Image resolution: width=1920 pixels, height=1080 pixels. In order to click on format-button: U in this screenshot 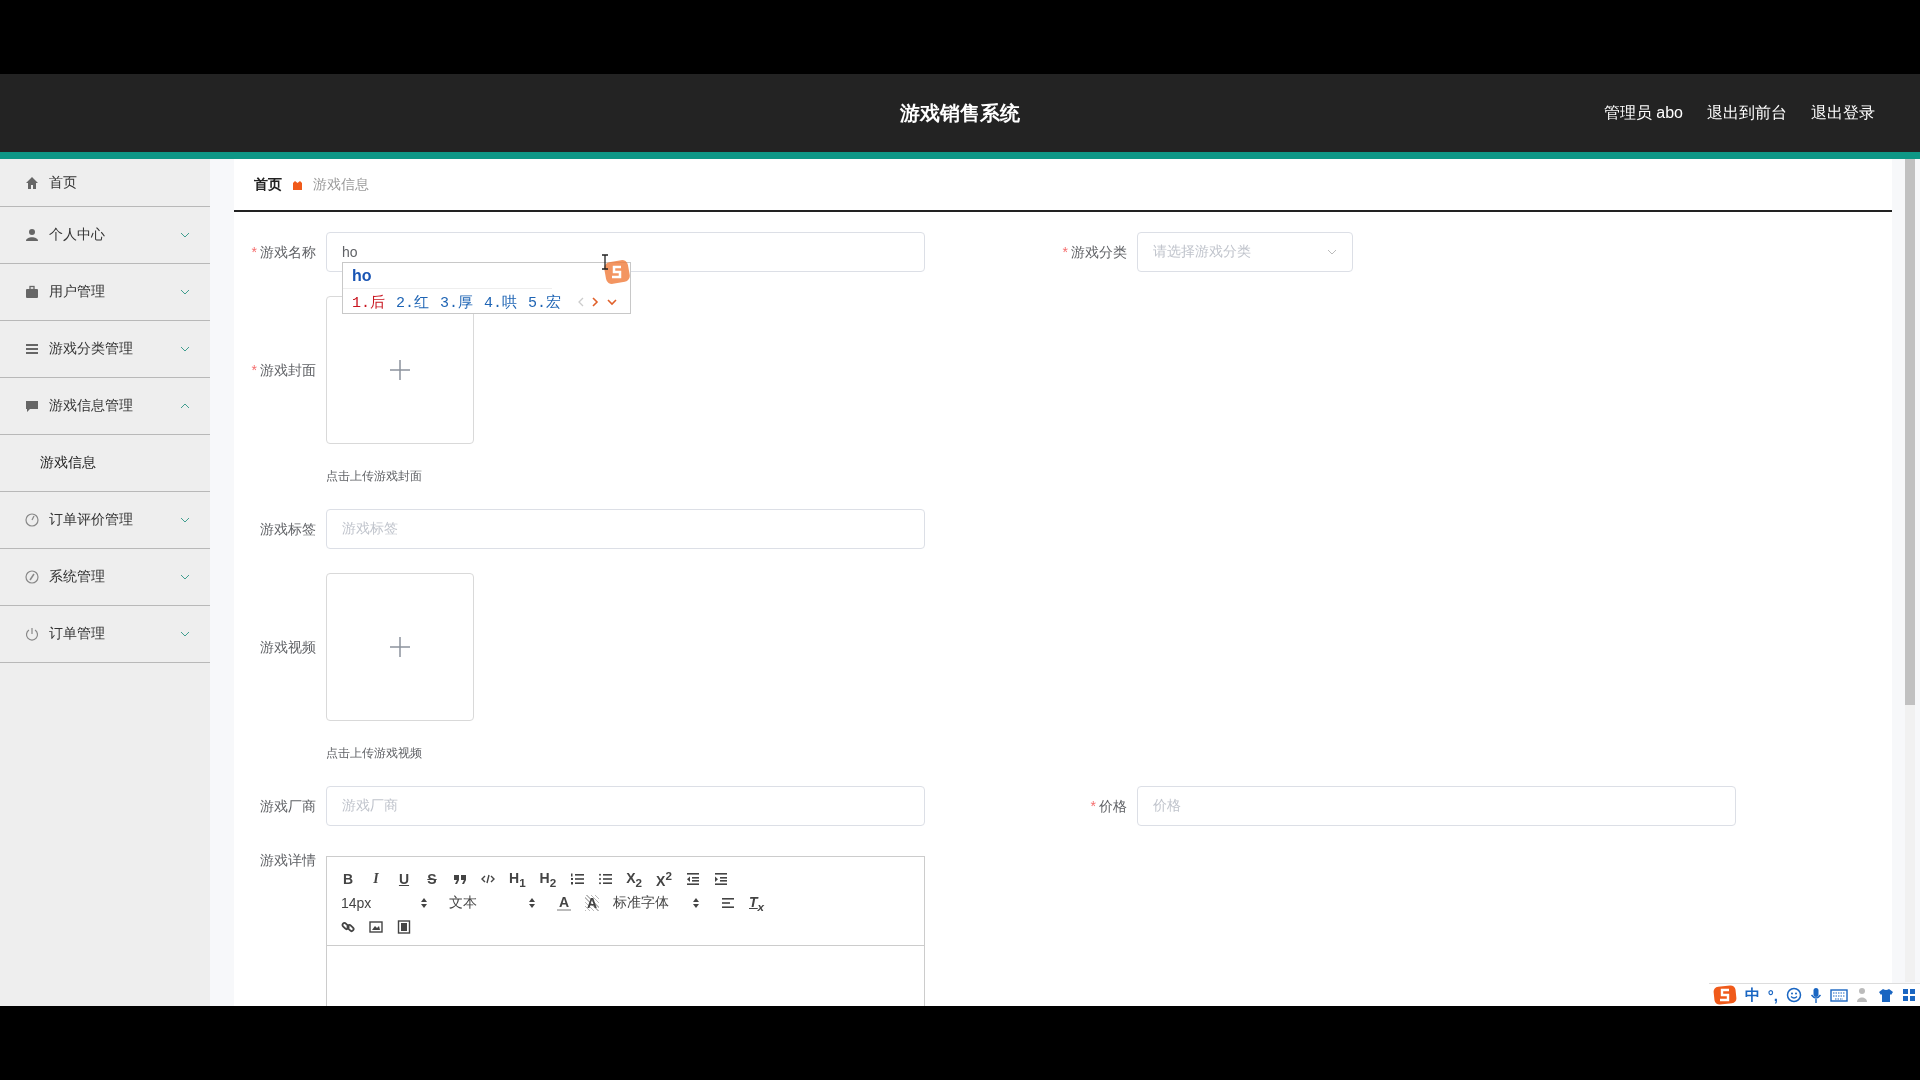, I will do `click(404, 879)`.